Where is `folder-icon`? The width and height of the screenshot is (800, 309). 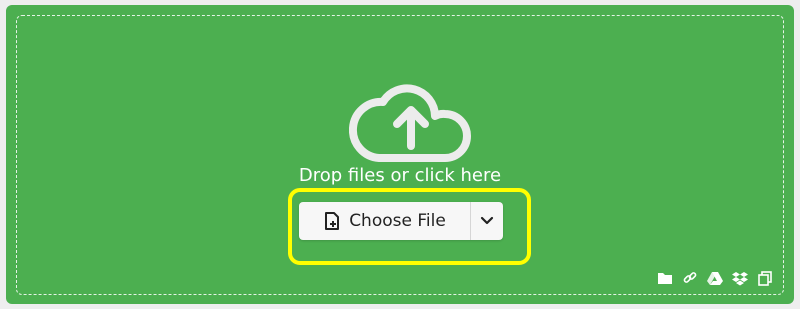 folder-icon is located at coordinates (665, 278).